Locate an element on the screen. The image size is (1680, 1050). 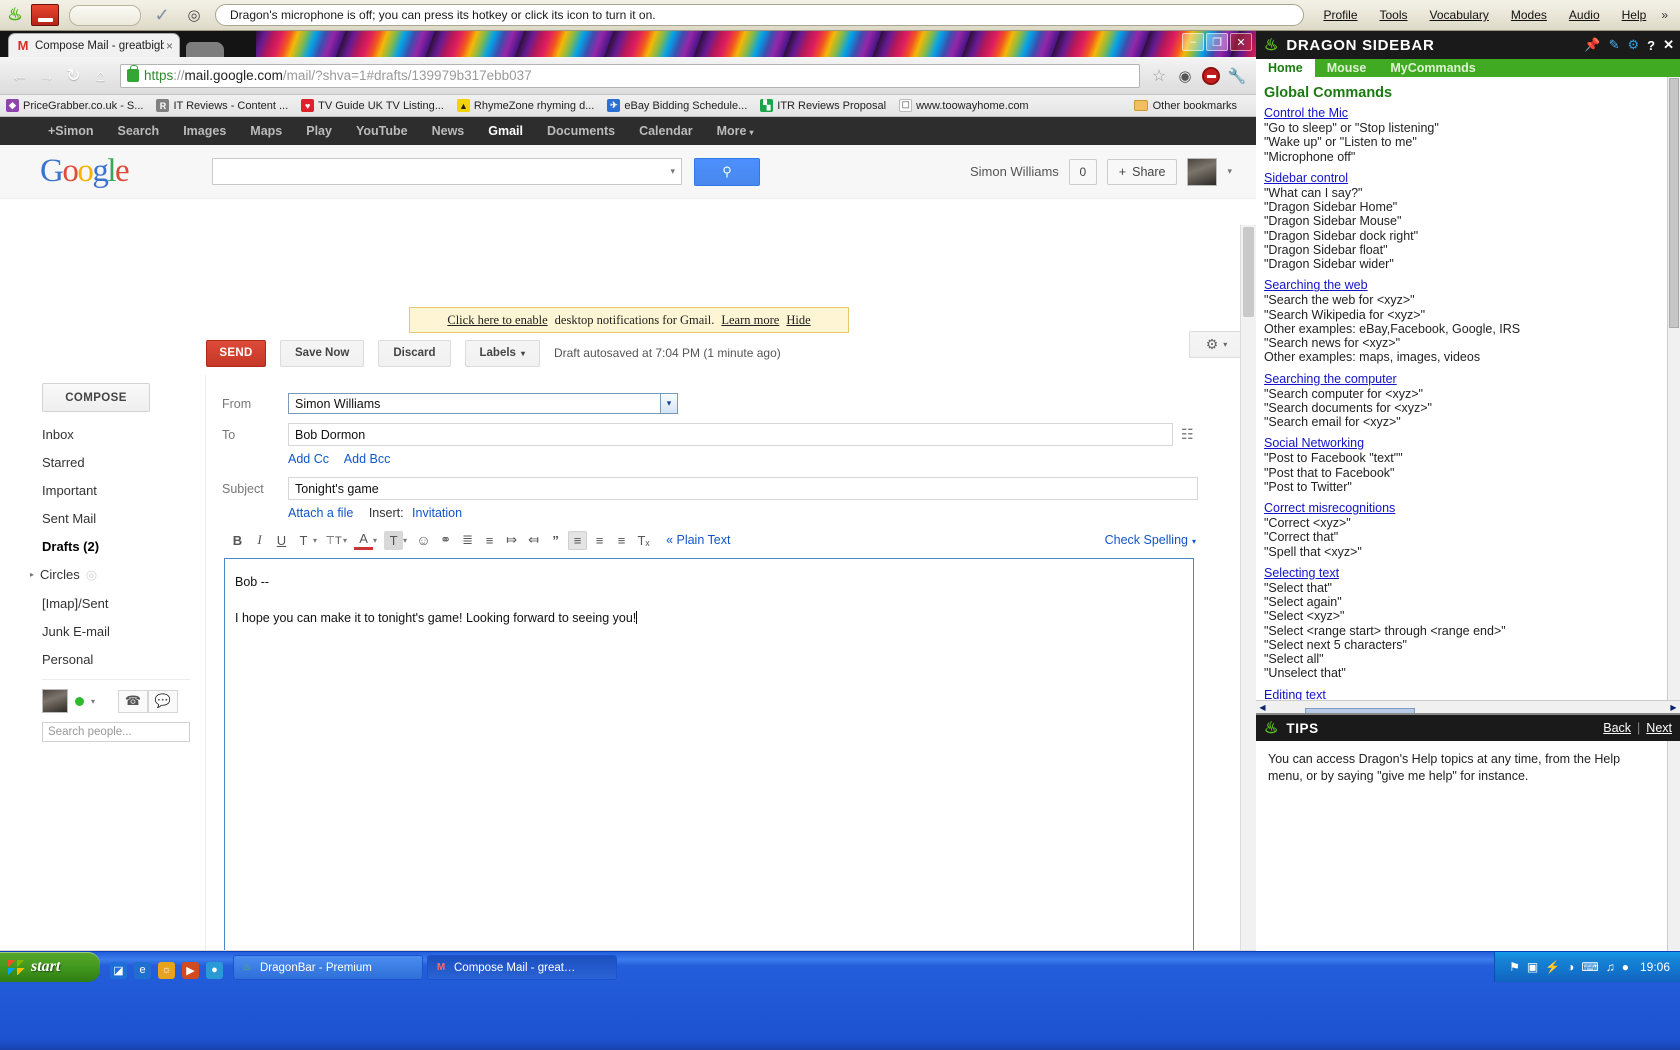
to-input: Bob Dormon is located at coordinates (730, 434).